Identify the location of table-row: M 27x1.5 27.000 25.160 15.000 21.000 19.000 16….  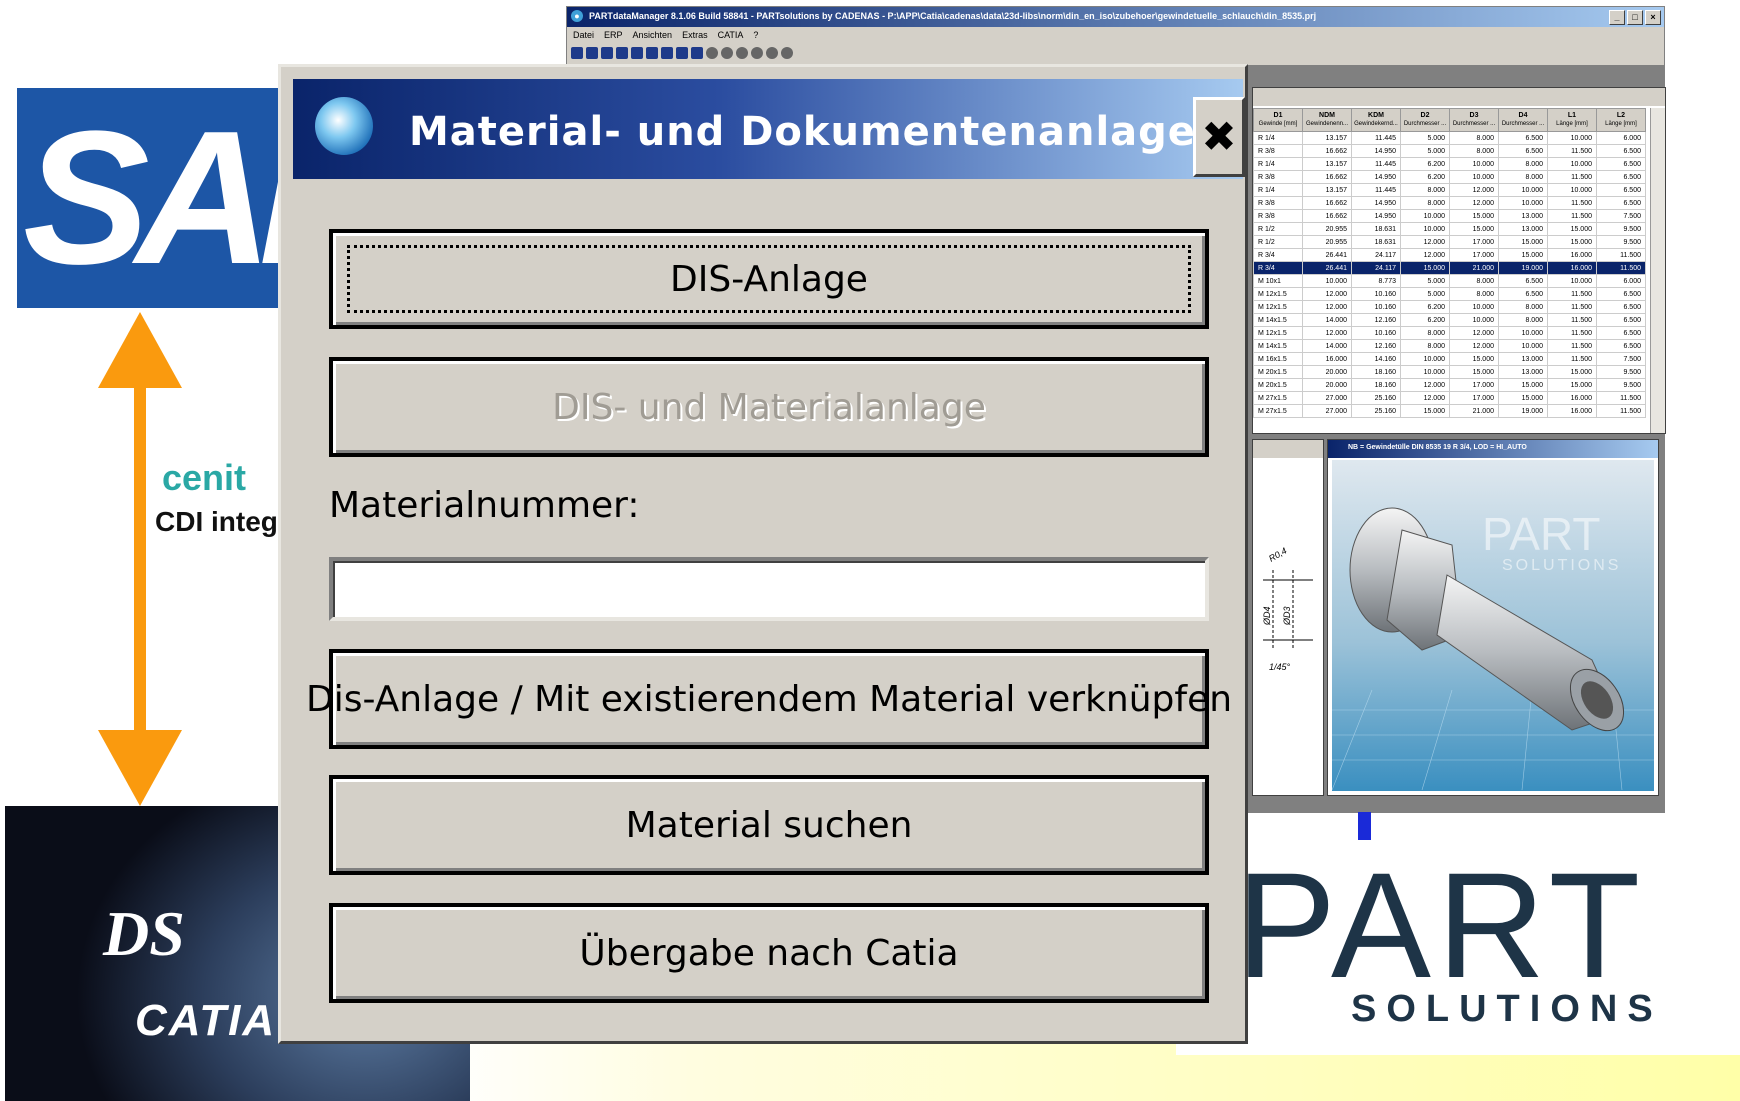
(1449, 411).